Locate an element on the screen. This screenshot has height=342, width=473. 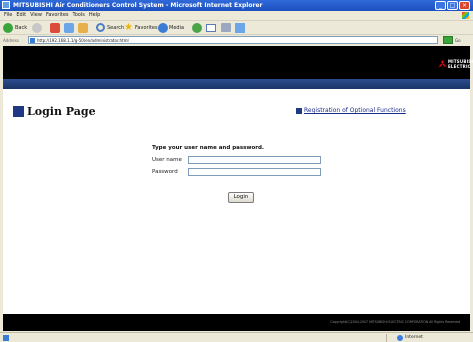
menu-edit: Edit is located at coordinates (21, 15).